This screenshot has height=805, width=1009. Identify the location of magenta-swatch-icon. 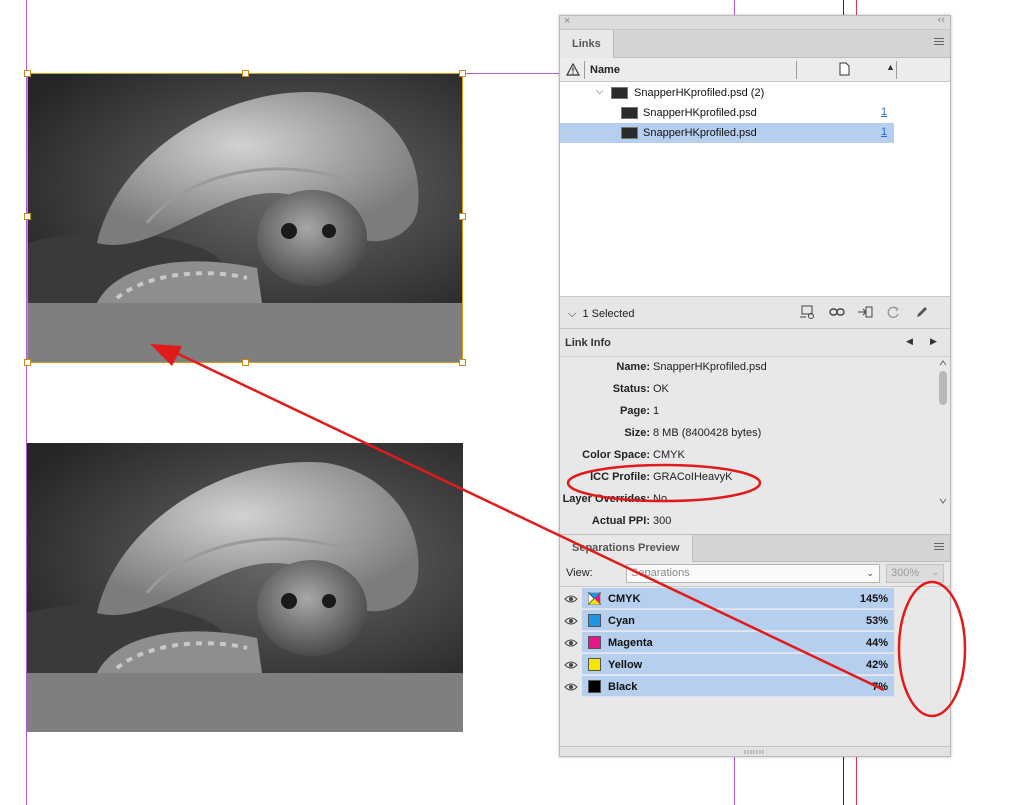
(594, 642).